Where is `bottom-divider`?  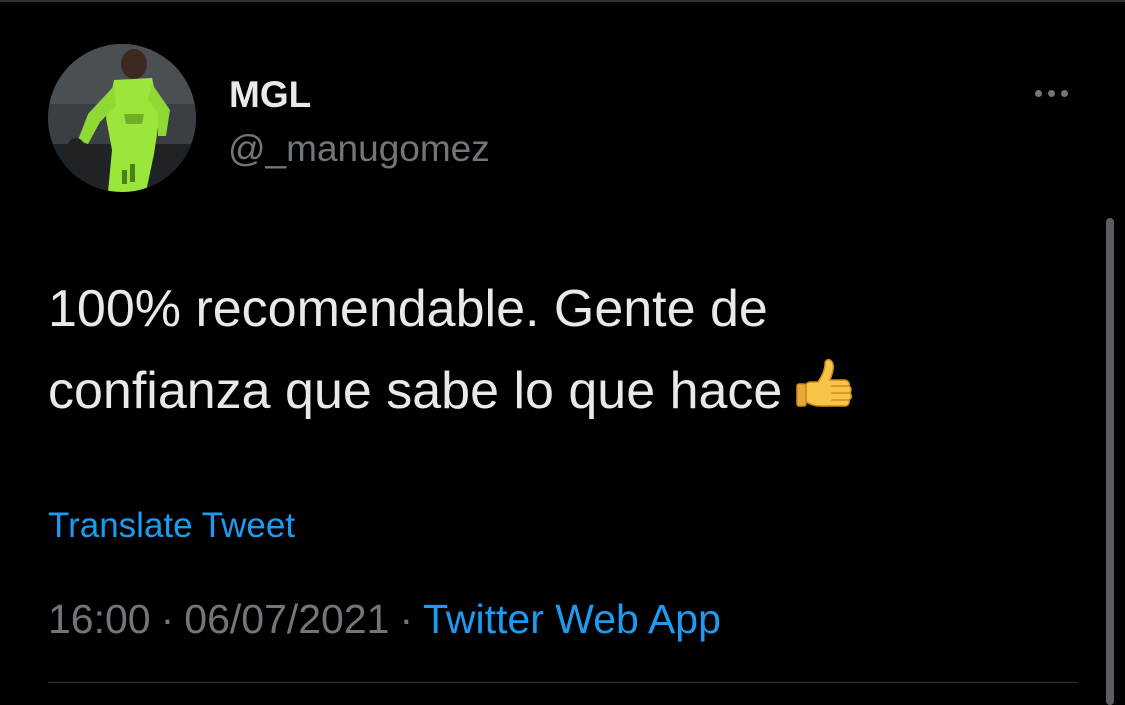
bottom-divider is located at coordinates (563, 682).